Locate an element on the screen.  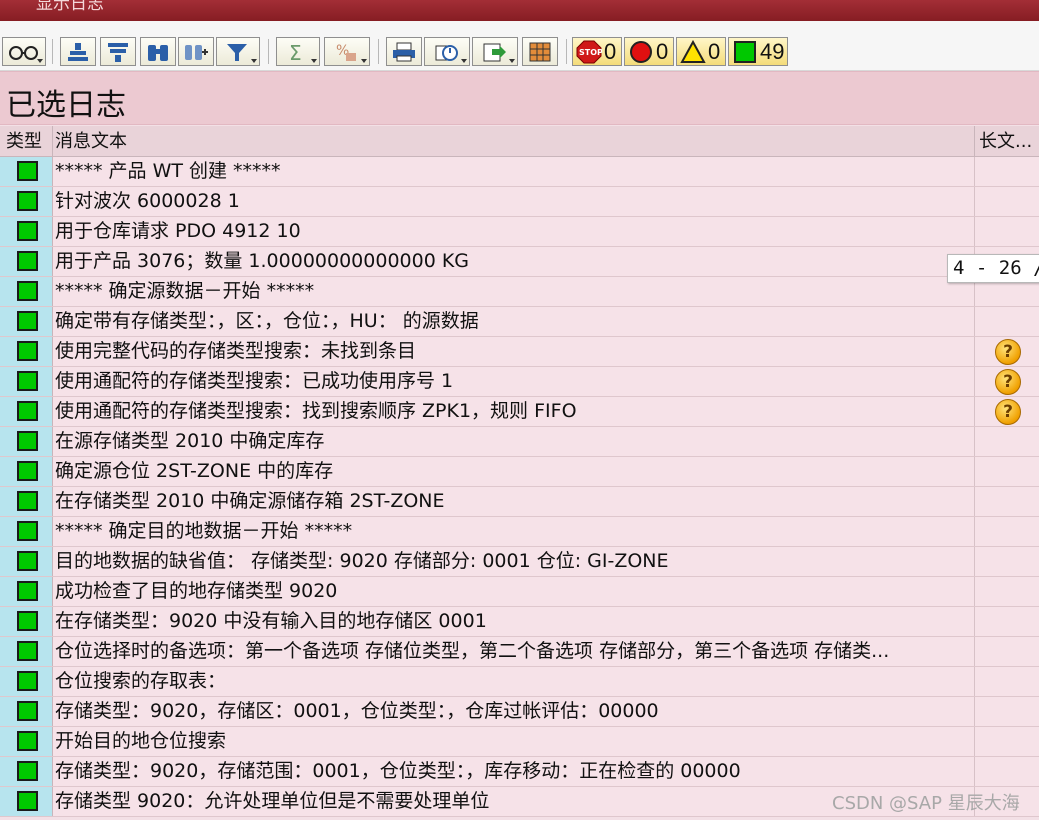
table-row: ***** 产品 WT 创建 ***** is located at coordinates (519, 172).